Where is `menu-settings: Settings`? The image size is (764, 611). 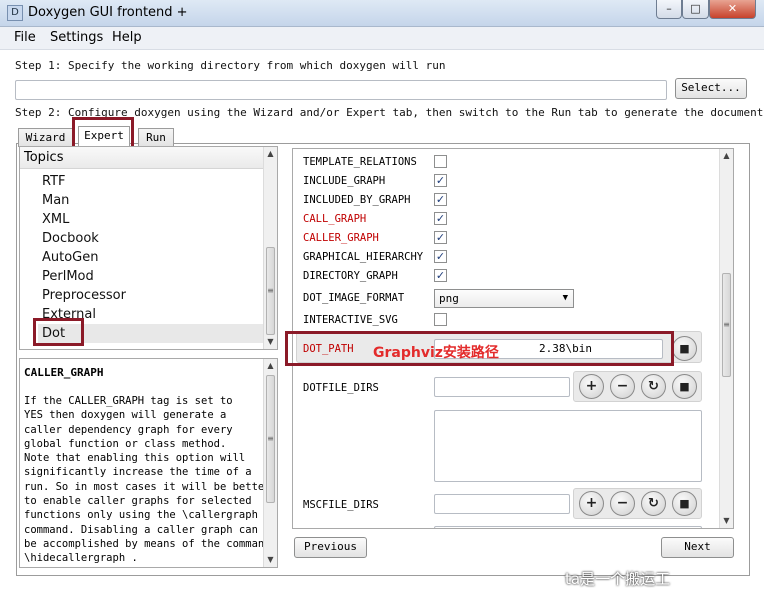 menu-settings: Settings is located at coordinates (76, 37).